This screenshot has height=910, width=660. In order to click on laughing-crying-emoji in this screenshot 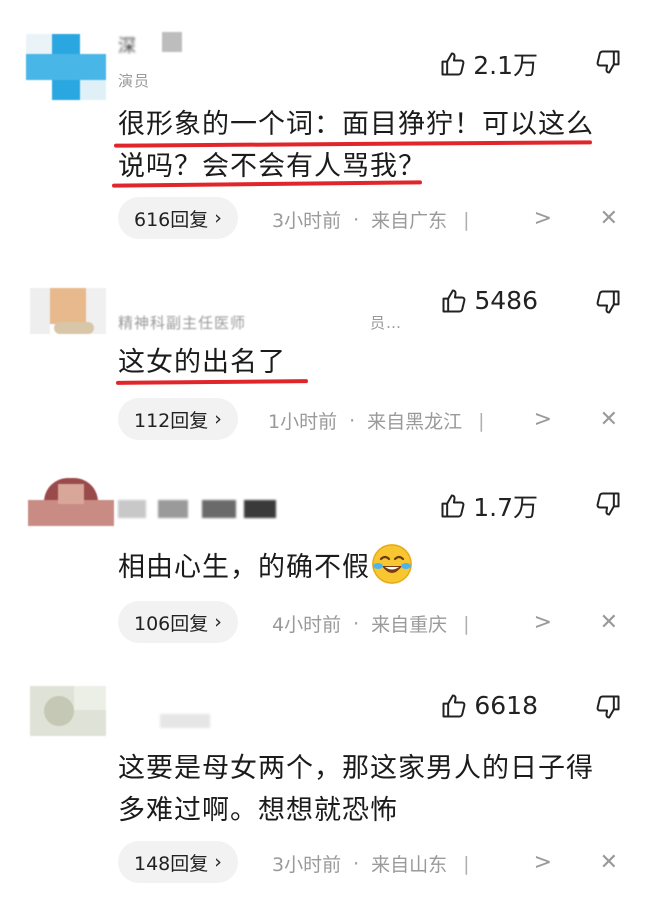, I will do `click(392, 564)`.